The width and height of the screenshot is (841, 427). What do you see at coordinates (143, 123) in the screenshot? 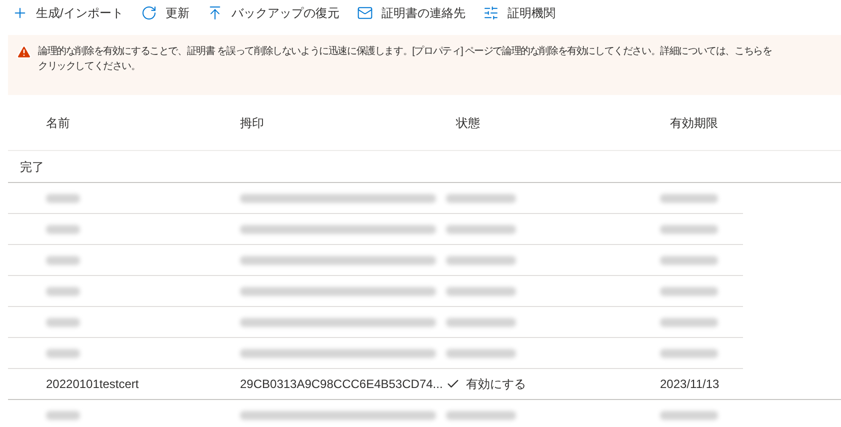
I see `column-header: 名前` at bounding box center [143, 123].